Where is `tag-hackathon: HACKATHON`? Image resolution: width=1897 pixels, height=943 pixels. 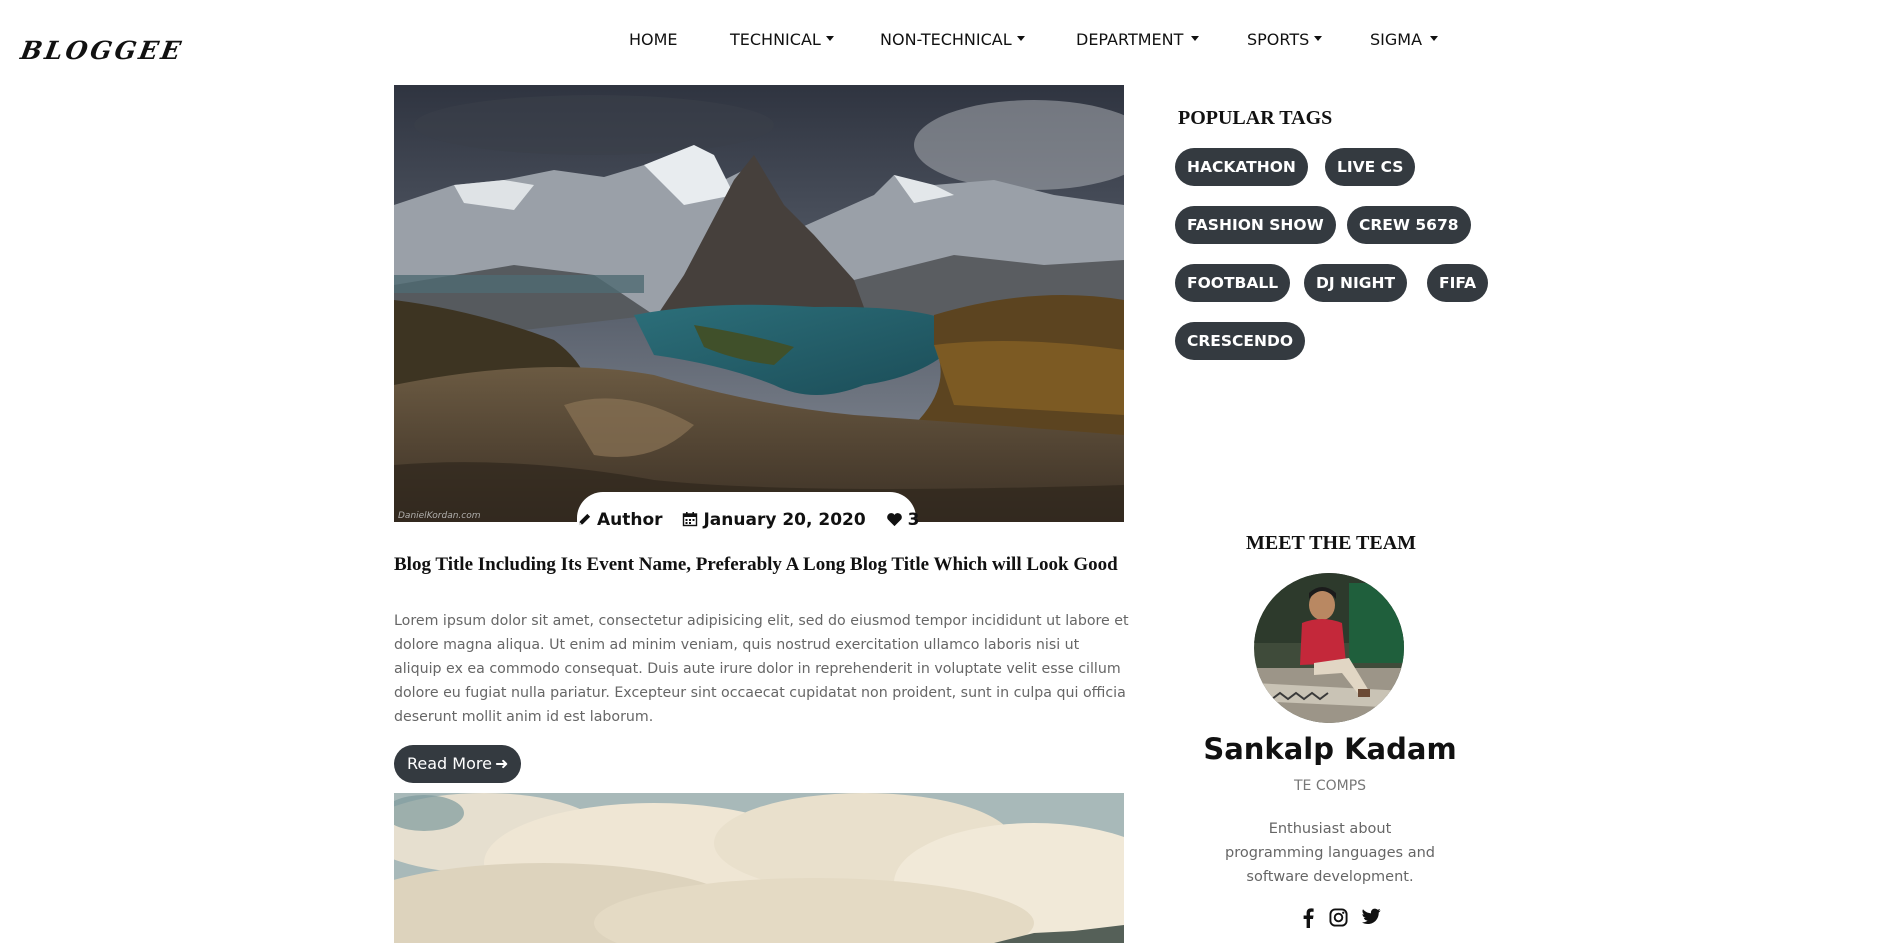
tag-hackathon: HACKATHON is located at coordinates (1241, 167).